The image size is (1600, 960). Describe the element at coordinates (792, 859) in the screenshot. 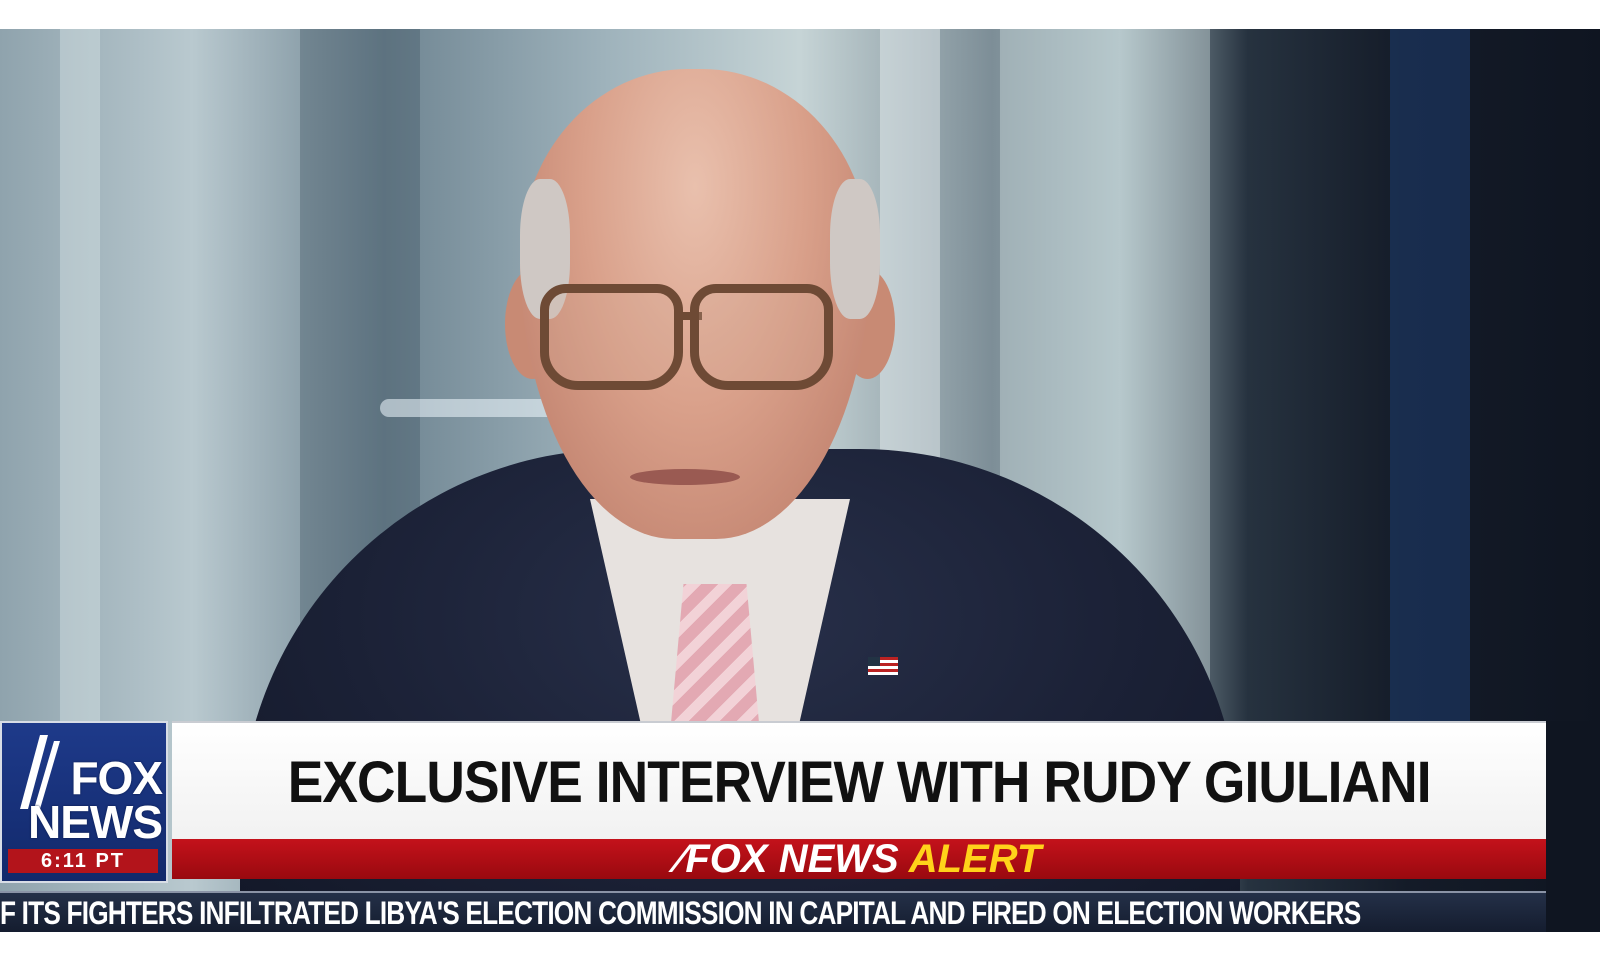

I see `alert-brand: FOX NEWS` at that location.